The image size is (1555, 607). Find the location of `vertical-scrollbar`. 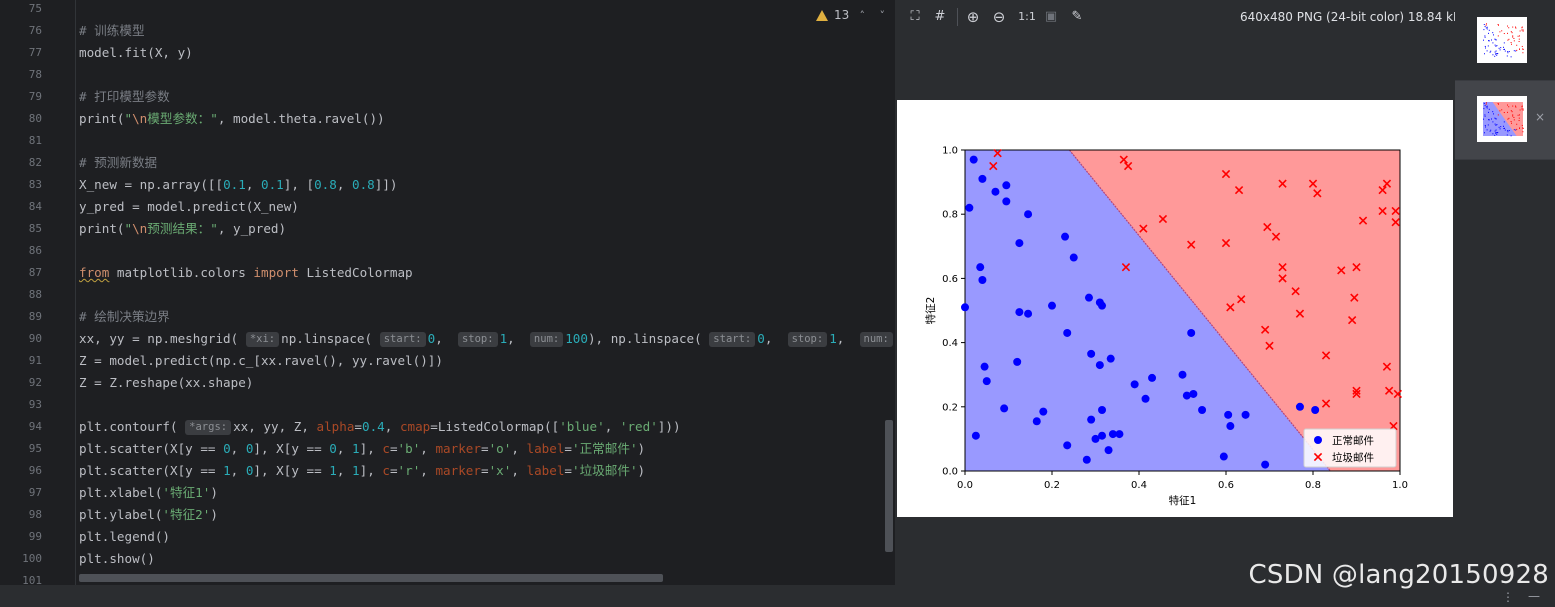

vertical-scrollbar is located at coordinates (889, 486).